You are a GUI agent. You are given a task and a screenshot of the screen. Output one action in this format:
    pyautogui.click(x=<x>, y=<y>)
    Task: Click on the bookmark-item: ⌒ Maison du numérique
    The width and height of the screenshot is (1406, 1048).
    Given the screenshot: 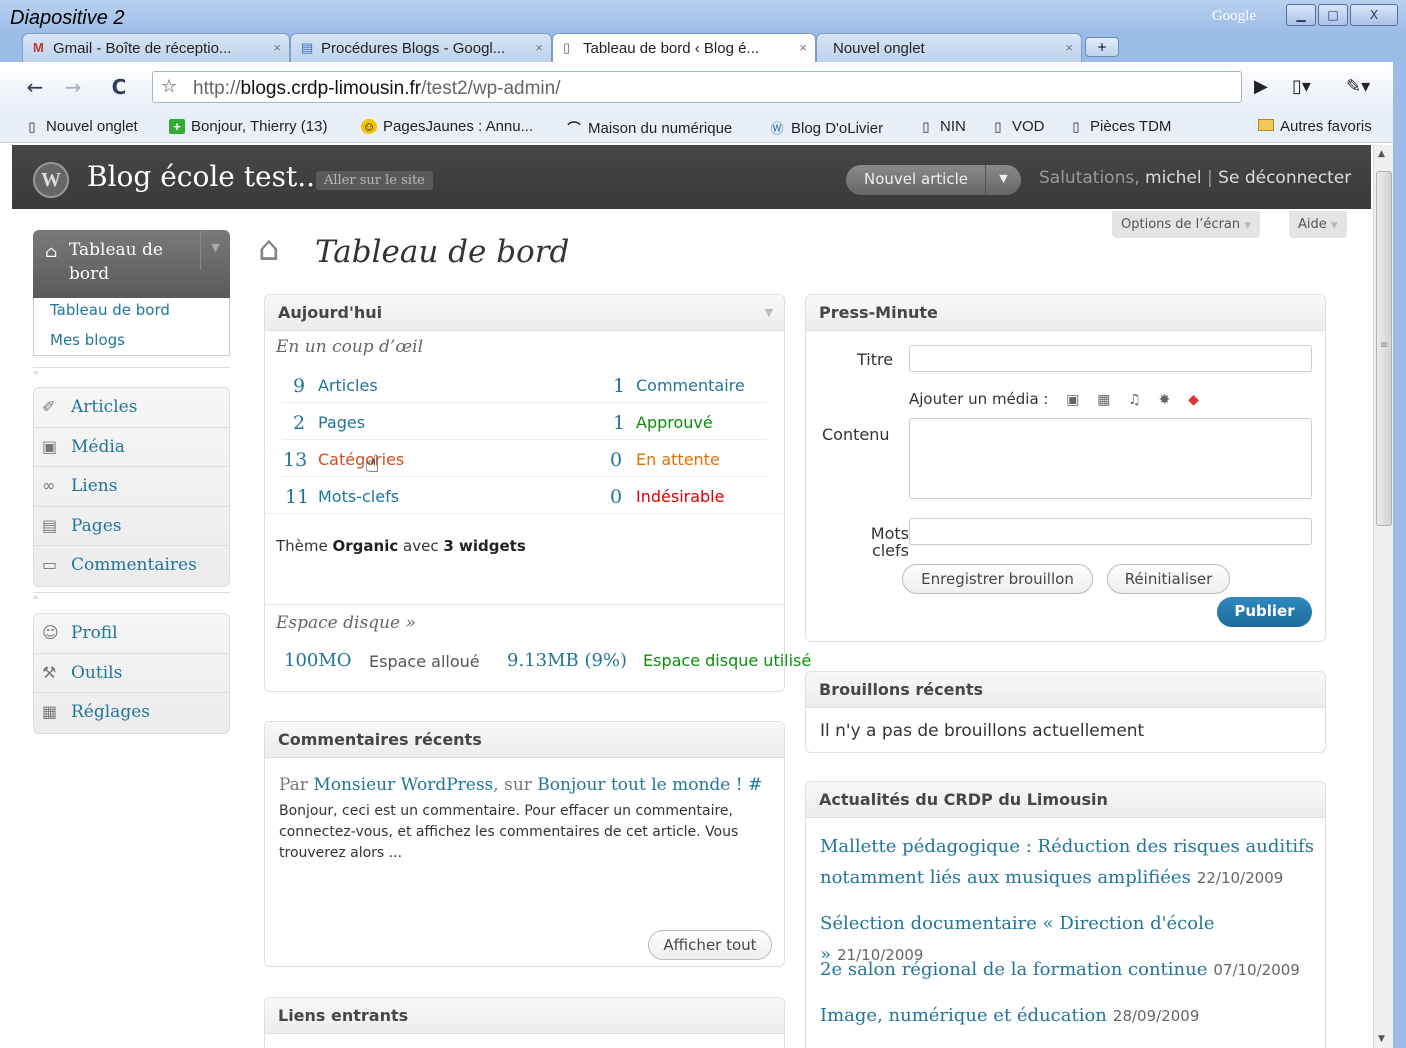 What is the action you would take?
    pyautogui.click(x=649, y=127)
    